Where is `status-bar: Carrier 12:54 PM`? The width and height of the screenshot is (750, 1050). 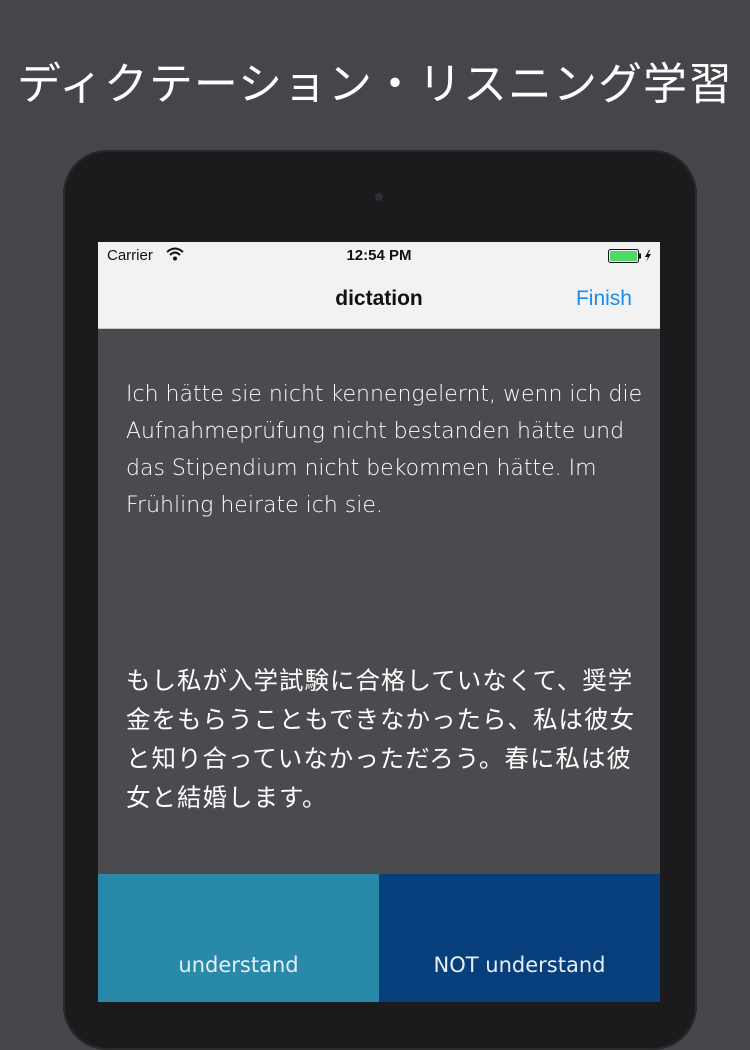 status-bar: Carrier 12:54 PM is located at coordinates (379, 256).